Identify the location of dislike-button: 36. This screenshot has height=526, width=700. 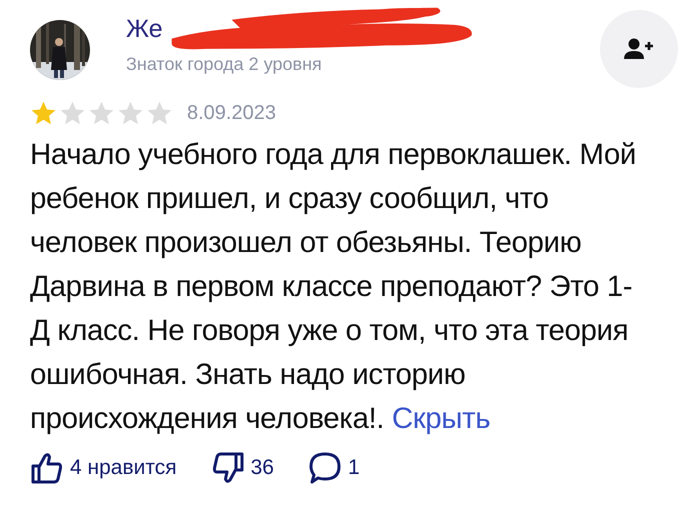
(242, 468).